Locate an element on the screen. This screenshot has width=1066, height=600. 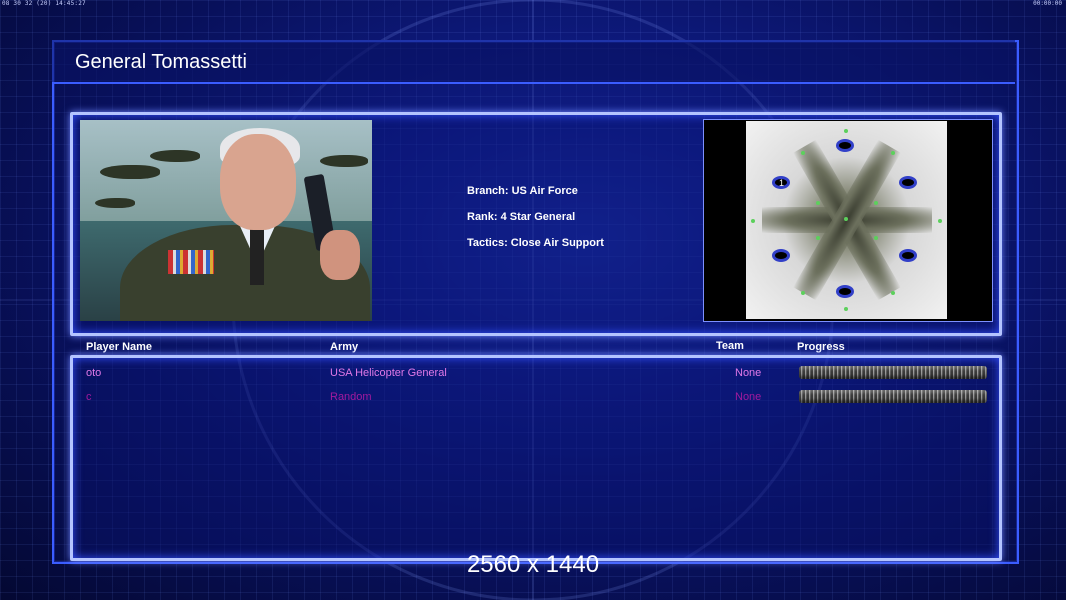
player-start-number: 1 is located at coordinates (782, 183).